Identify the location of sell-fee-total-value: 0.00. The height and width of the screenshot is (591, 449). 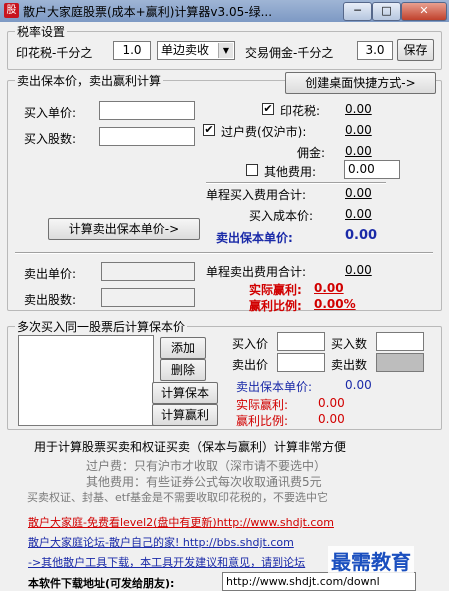
(358, 270).